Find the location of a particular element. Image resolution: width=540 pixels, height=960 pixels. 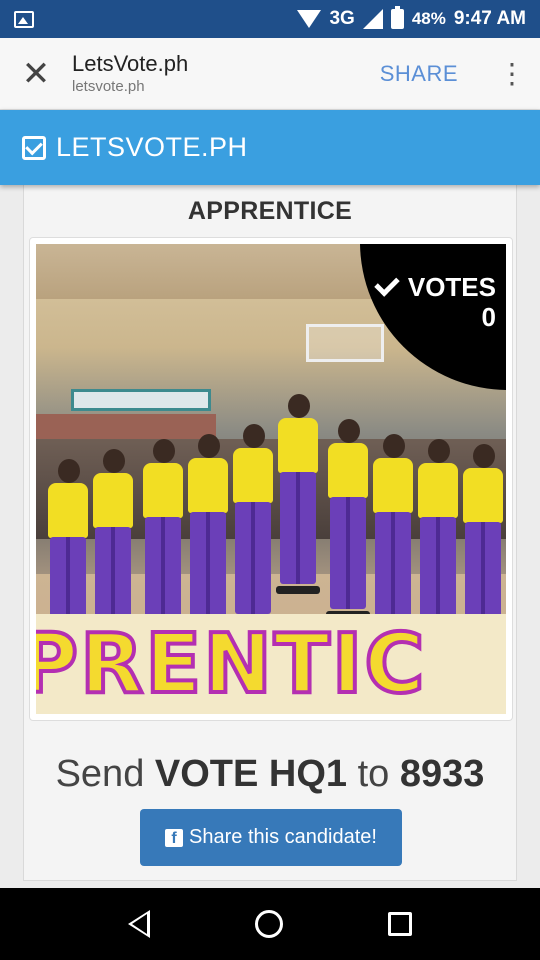

vote-instructions: Send VOTE HQ1 to 8933 is located at coordinates (270, 774).